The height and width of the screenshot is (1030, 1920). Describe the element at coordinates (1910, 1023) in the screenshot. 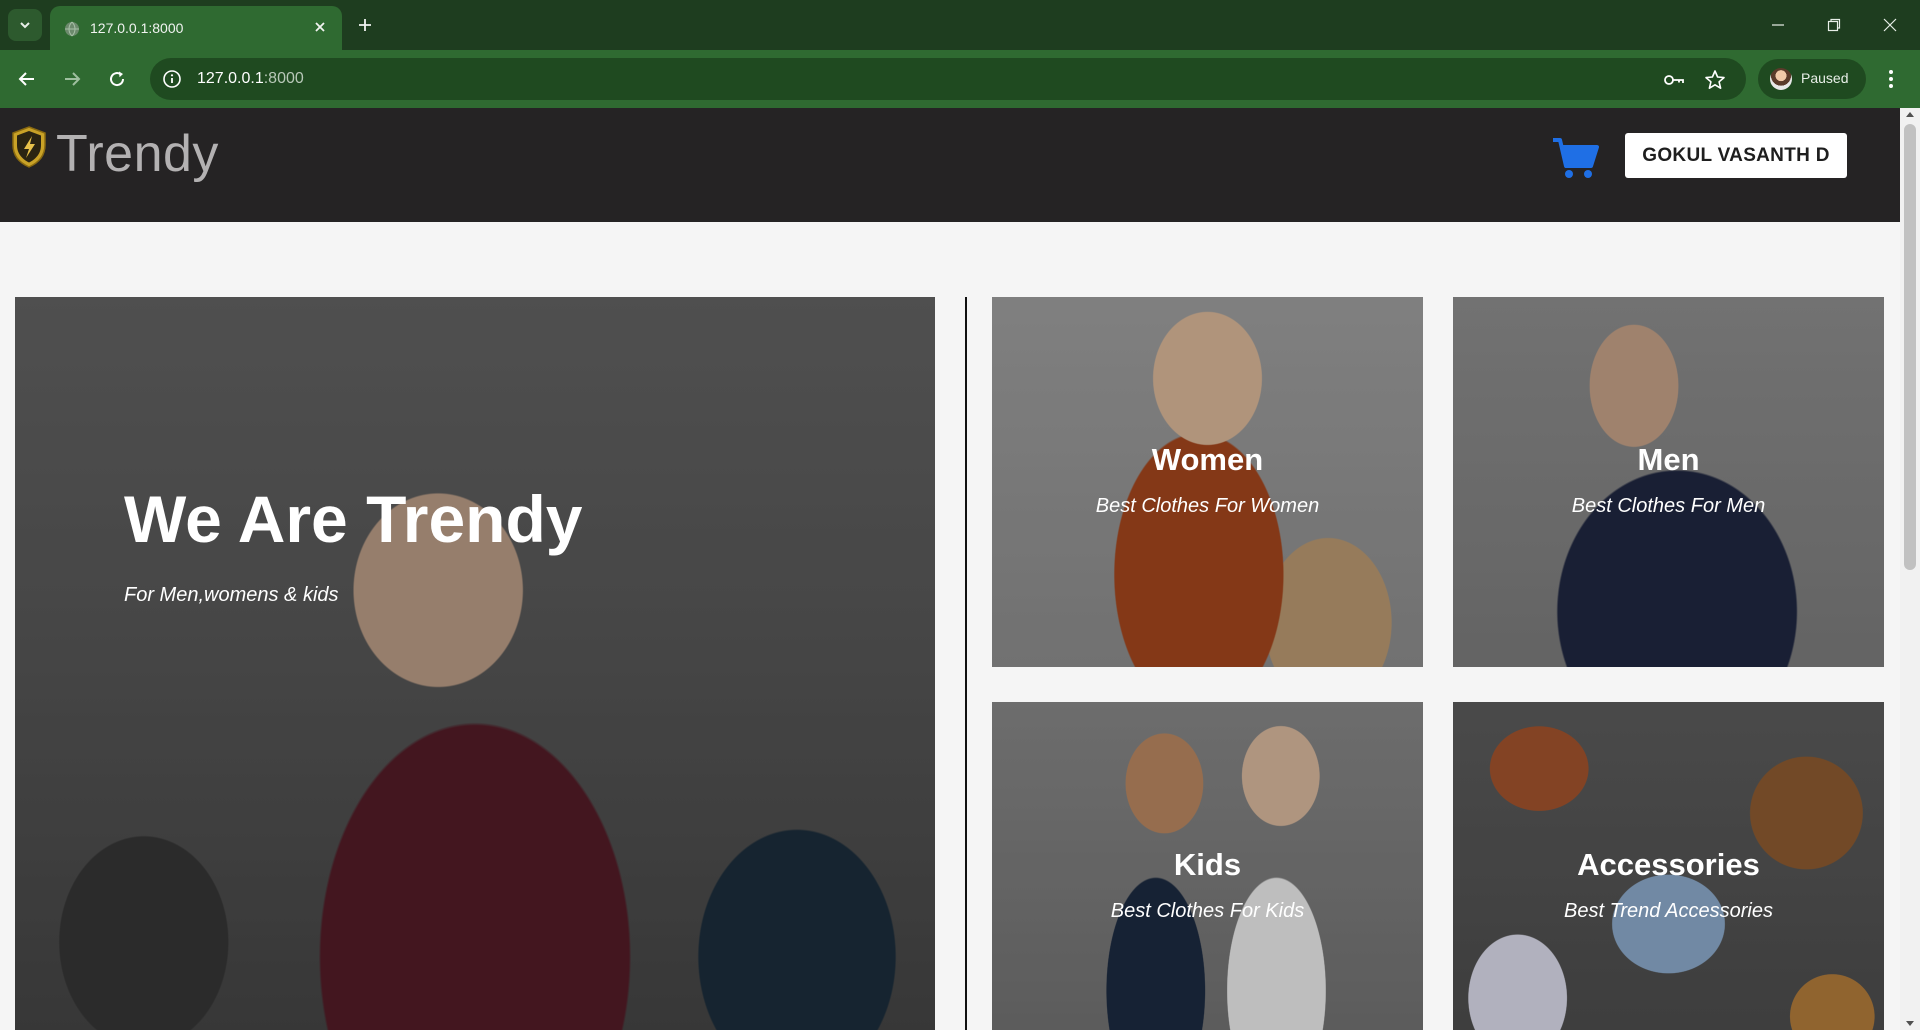

I see `scroll-down-arrow-icon` at that location.